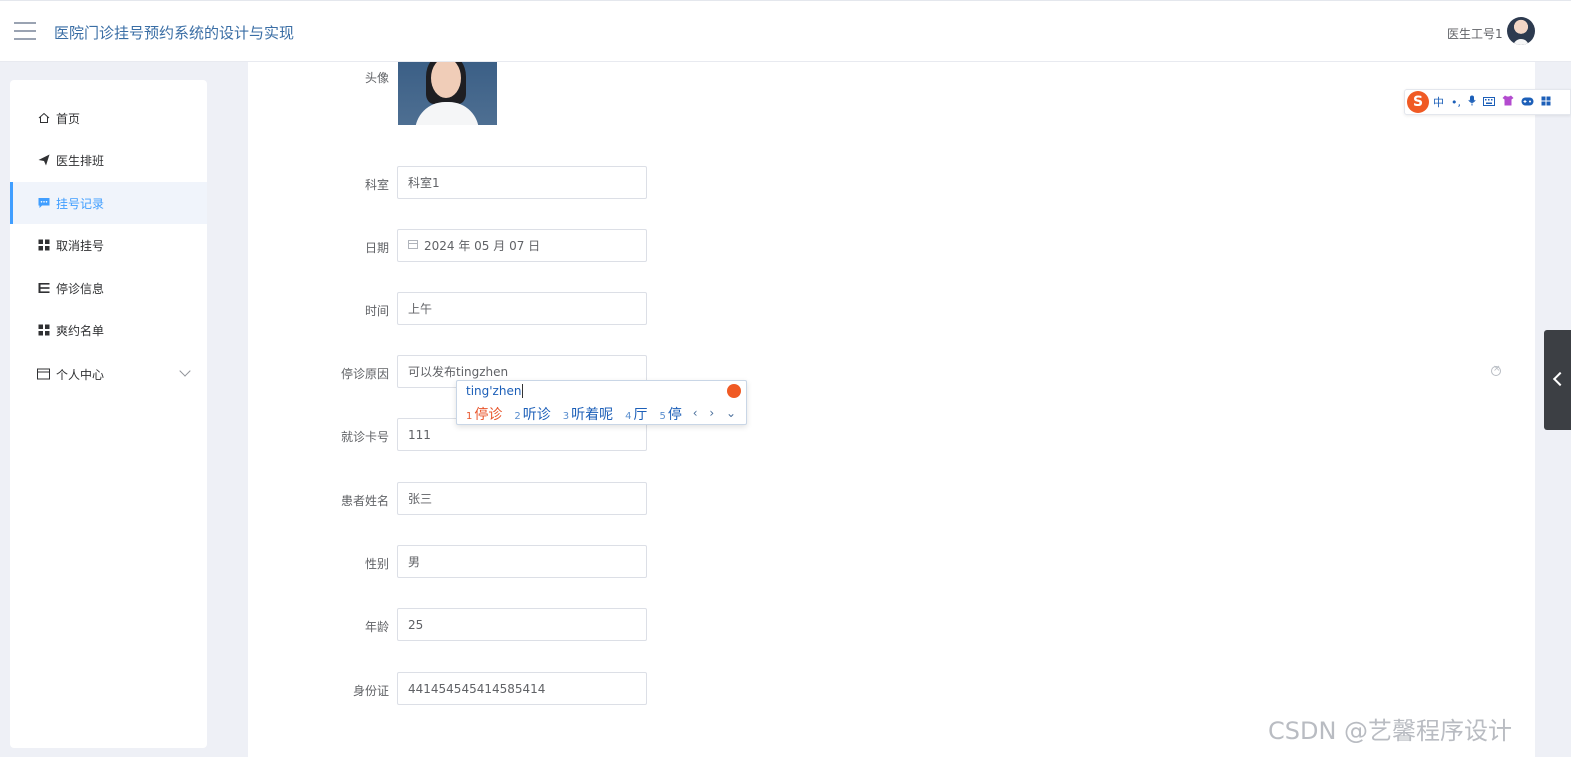  What do you see at coordinates (174, 33) in the screenshot?
I see `app-title: 医院门诊挂号预约系统的设计与实现` at bounding box center [174, 33].